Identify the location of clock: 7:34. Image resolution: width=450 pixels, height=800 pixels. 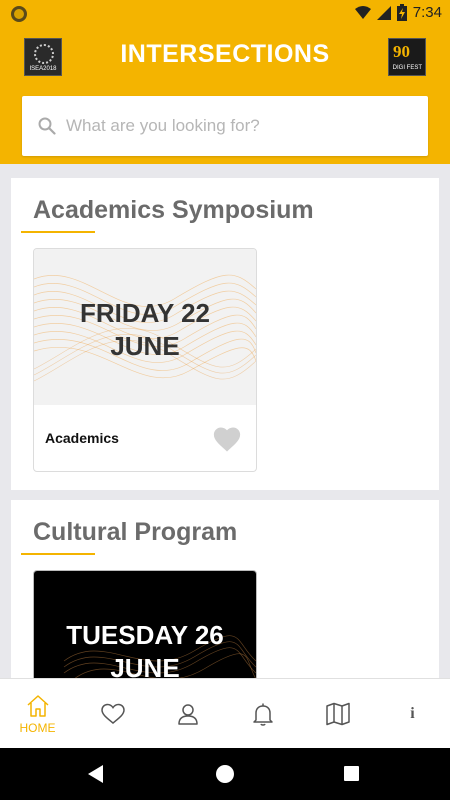
(427, 12).